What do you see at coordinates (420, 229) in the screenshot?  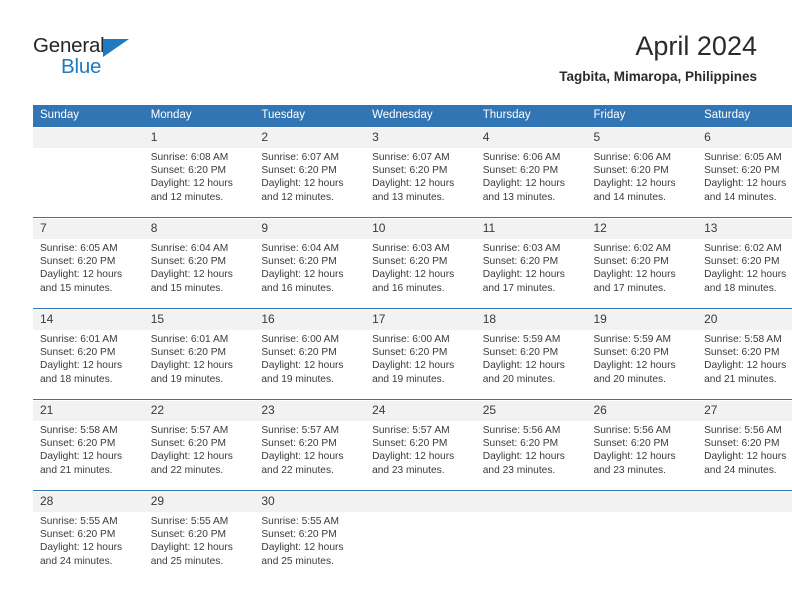 I see `day-number-cell: 10` at bounding box center [420, 229].